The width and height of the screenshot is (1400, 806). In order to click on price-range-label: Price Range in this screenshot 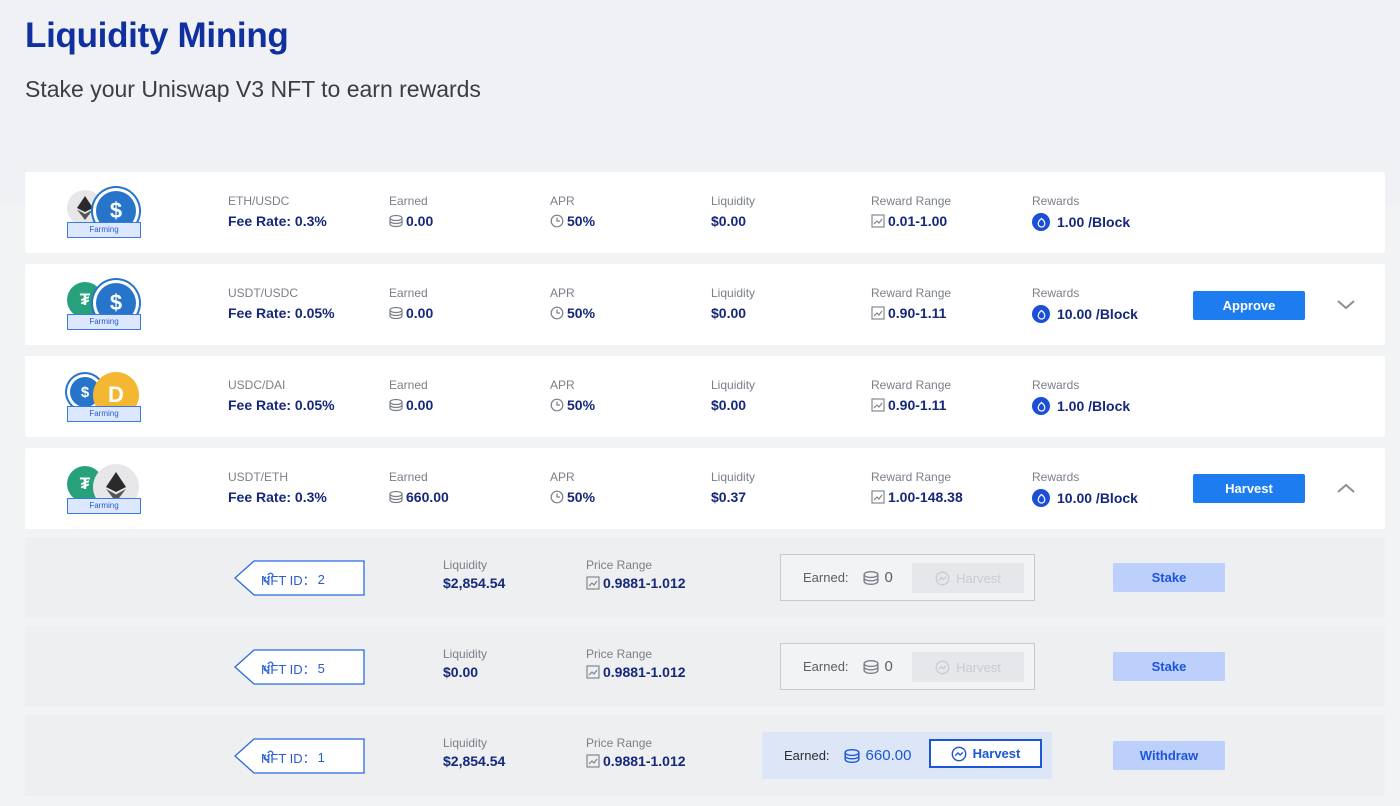, I will do `click(619, 654)`.